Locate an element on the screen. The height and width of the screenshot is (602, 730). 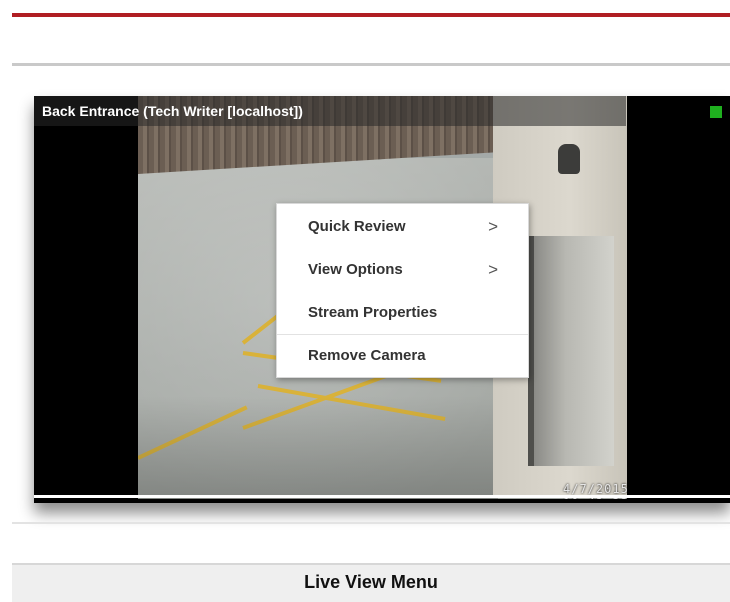
menu-item-quick-review: Quick Review > is located at coordinates (402, 227).